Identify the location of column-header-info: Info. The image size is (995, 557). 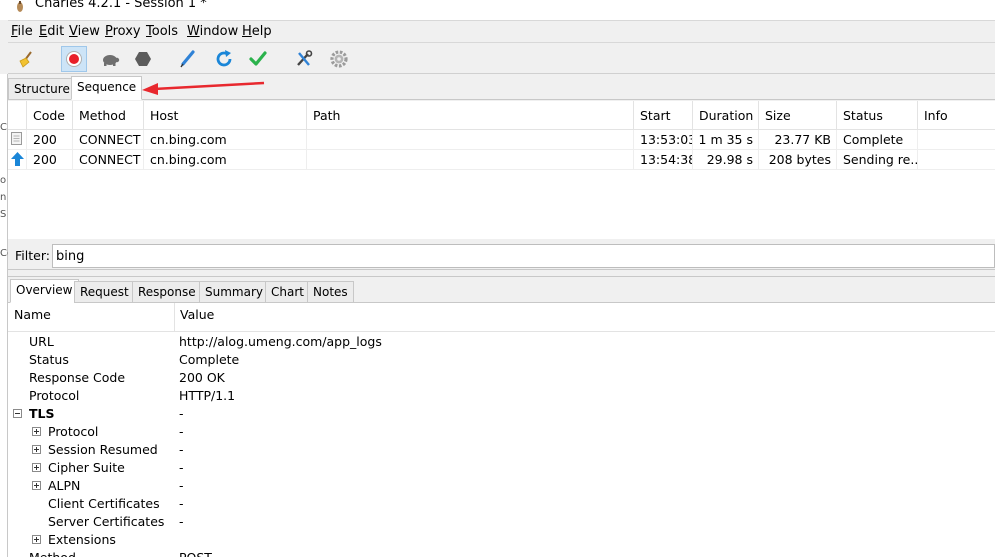
(956, 115).